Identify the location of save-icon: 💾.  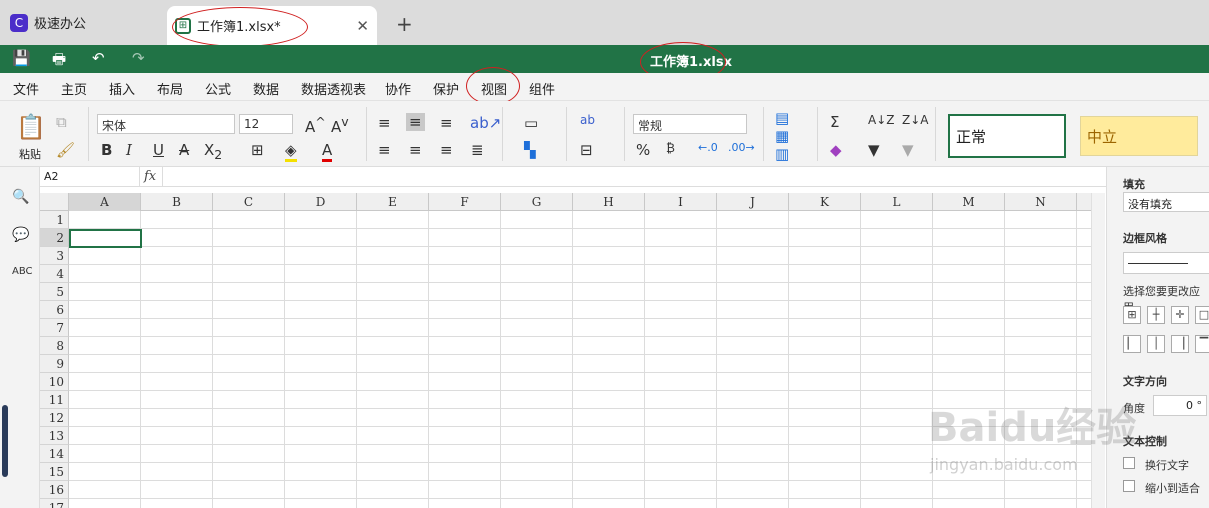
(21, 58).